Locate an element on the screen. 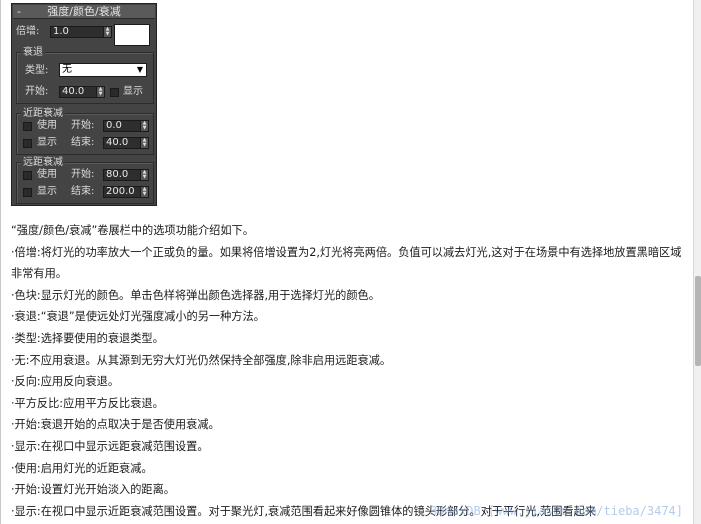 The width and height of the screenshot is (701, 524). paragraph-intro: “强度/颜色/衰减”卷展栏中的选项功能介绍如下。 is located at coordinates (132, 230).